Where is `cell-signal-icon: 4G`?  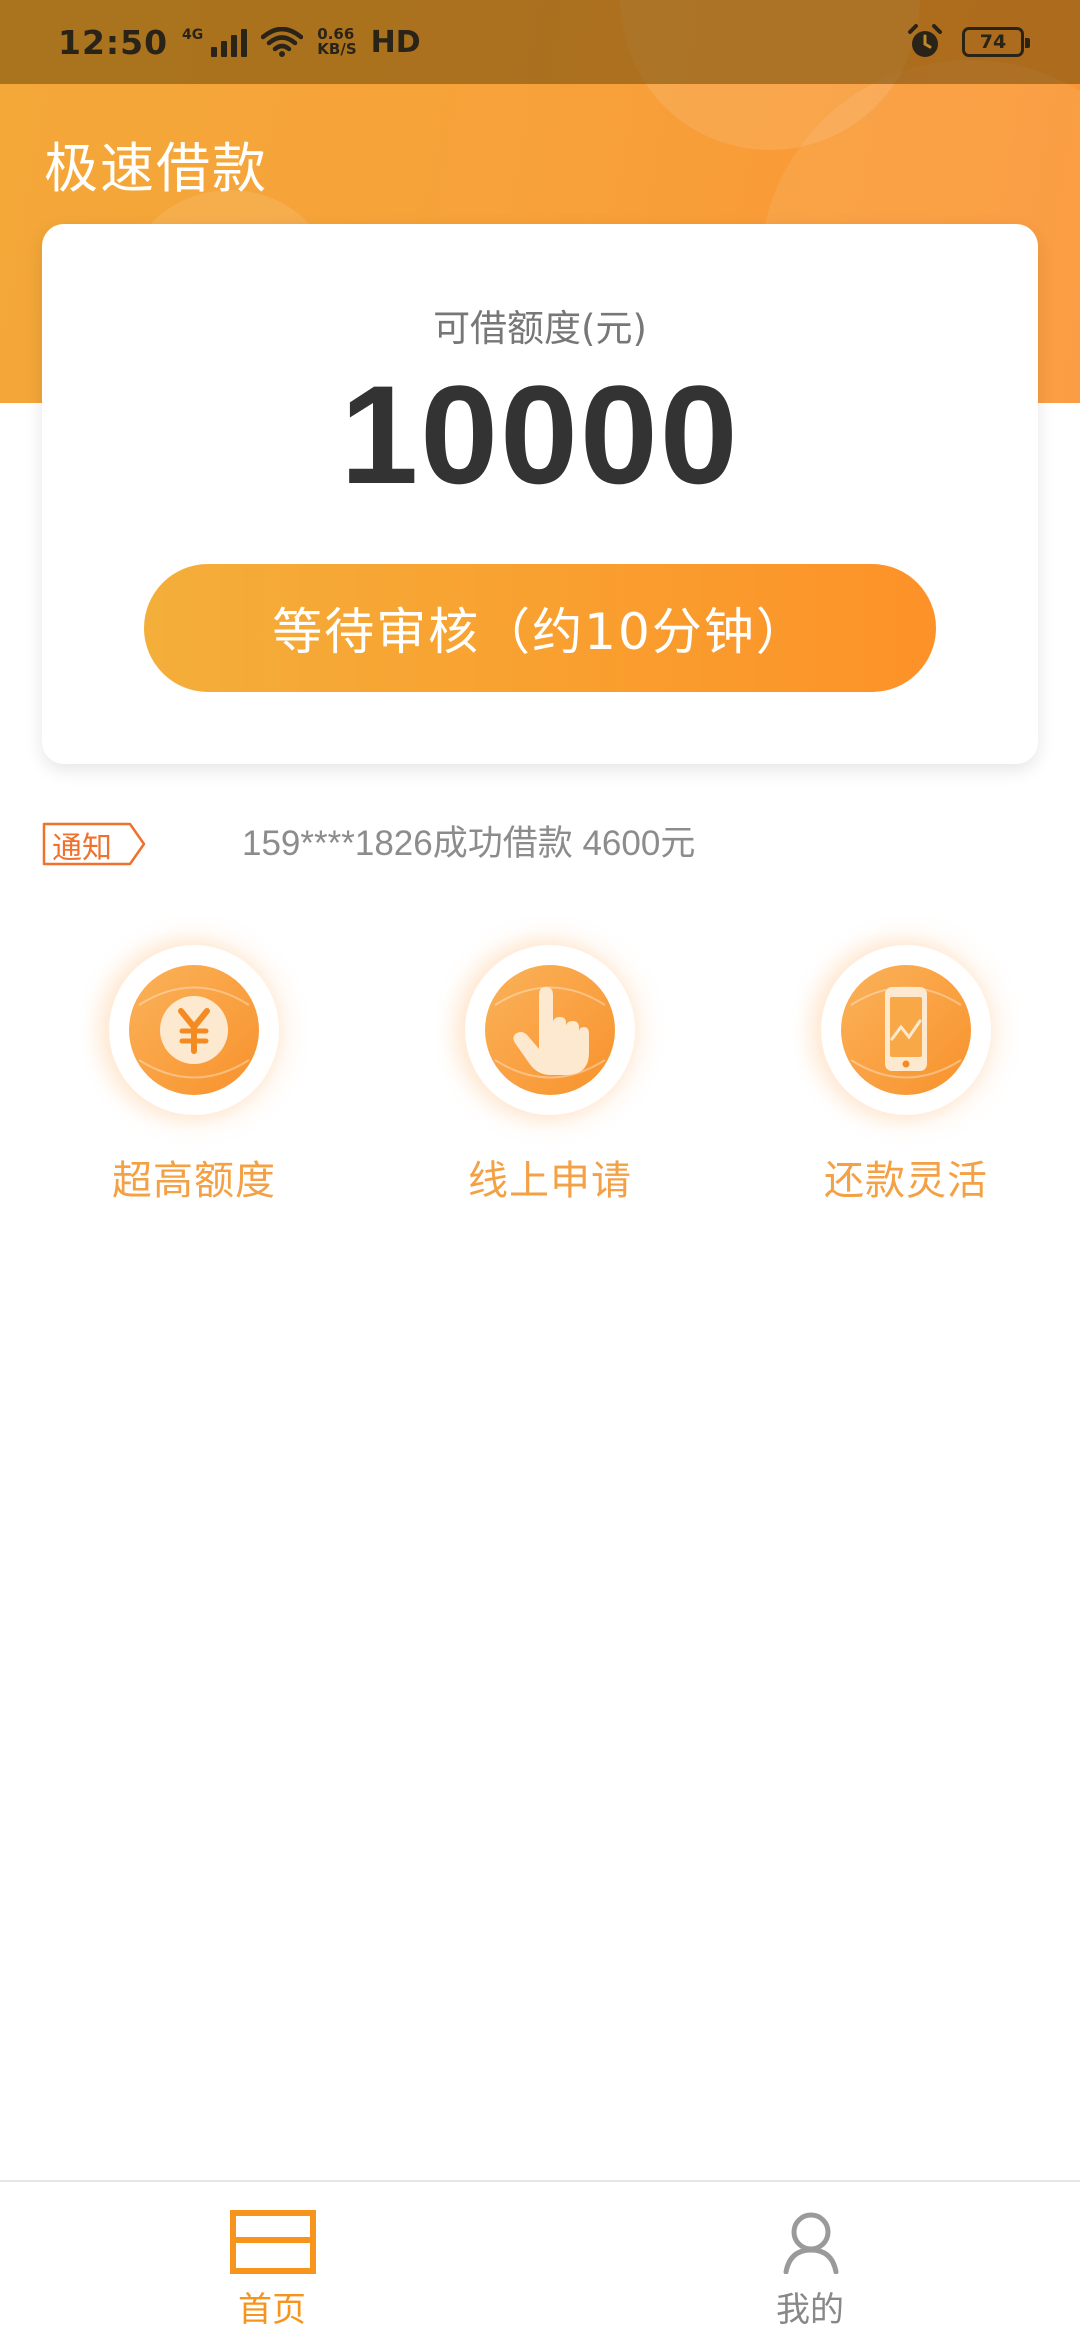
cell-signal-icon: 4G is located at coordinates (215, 42).